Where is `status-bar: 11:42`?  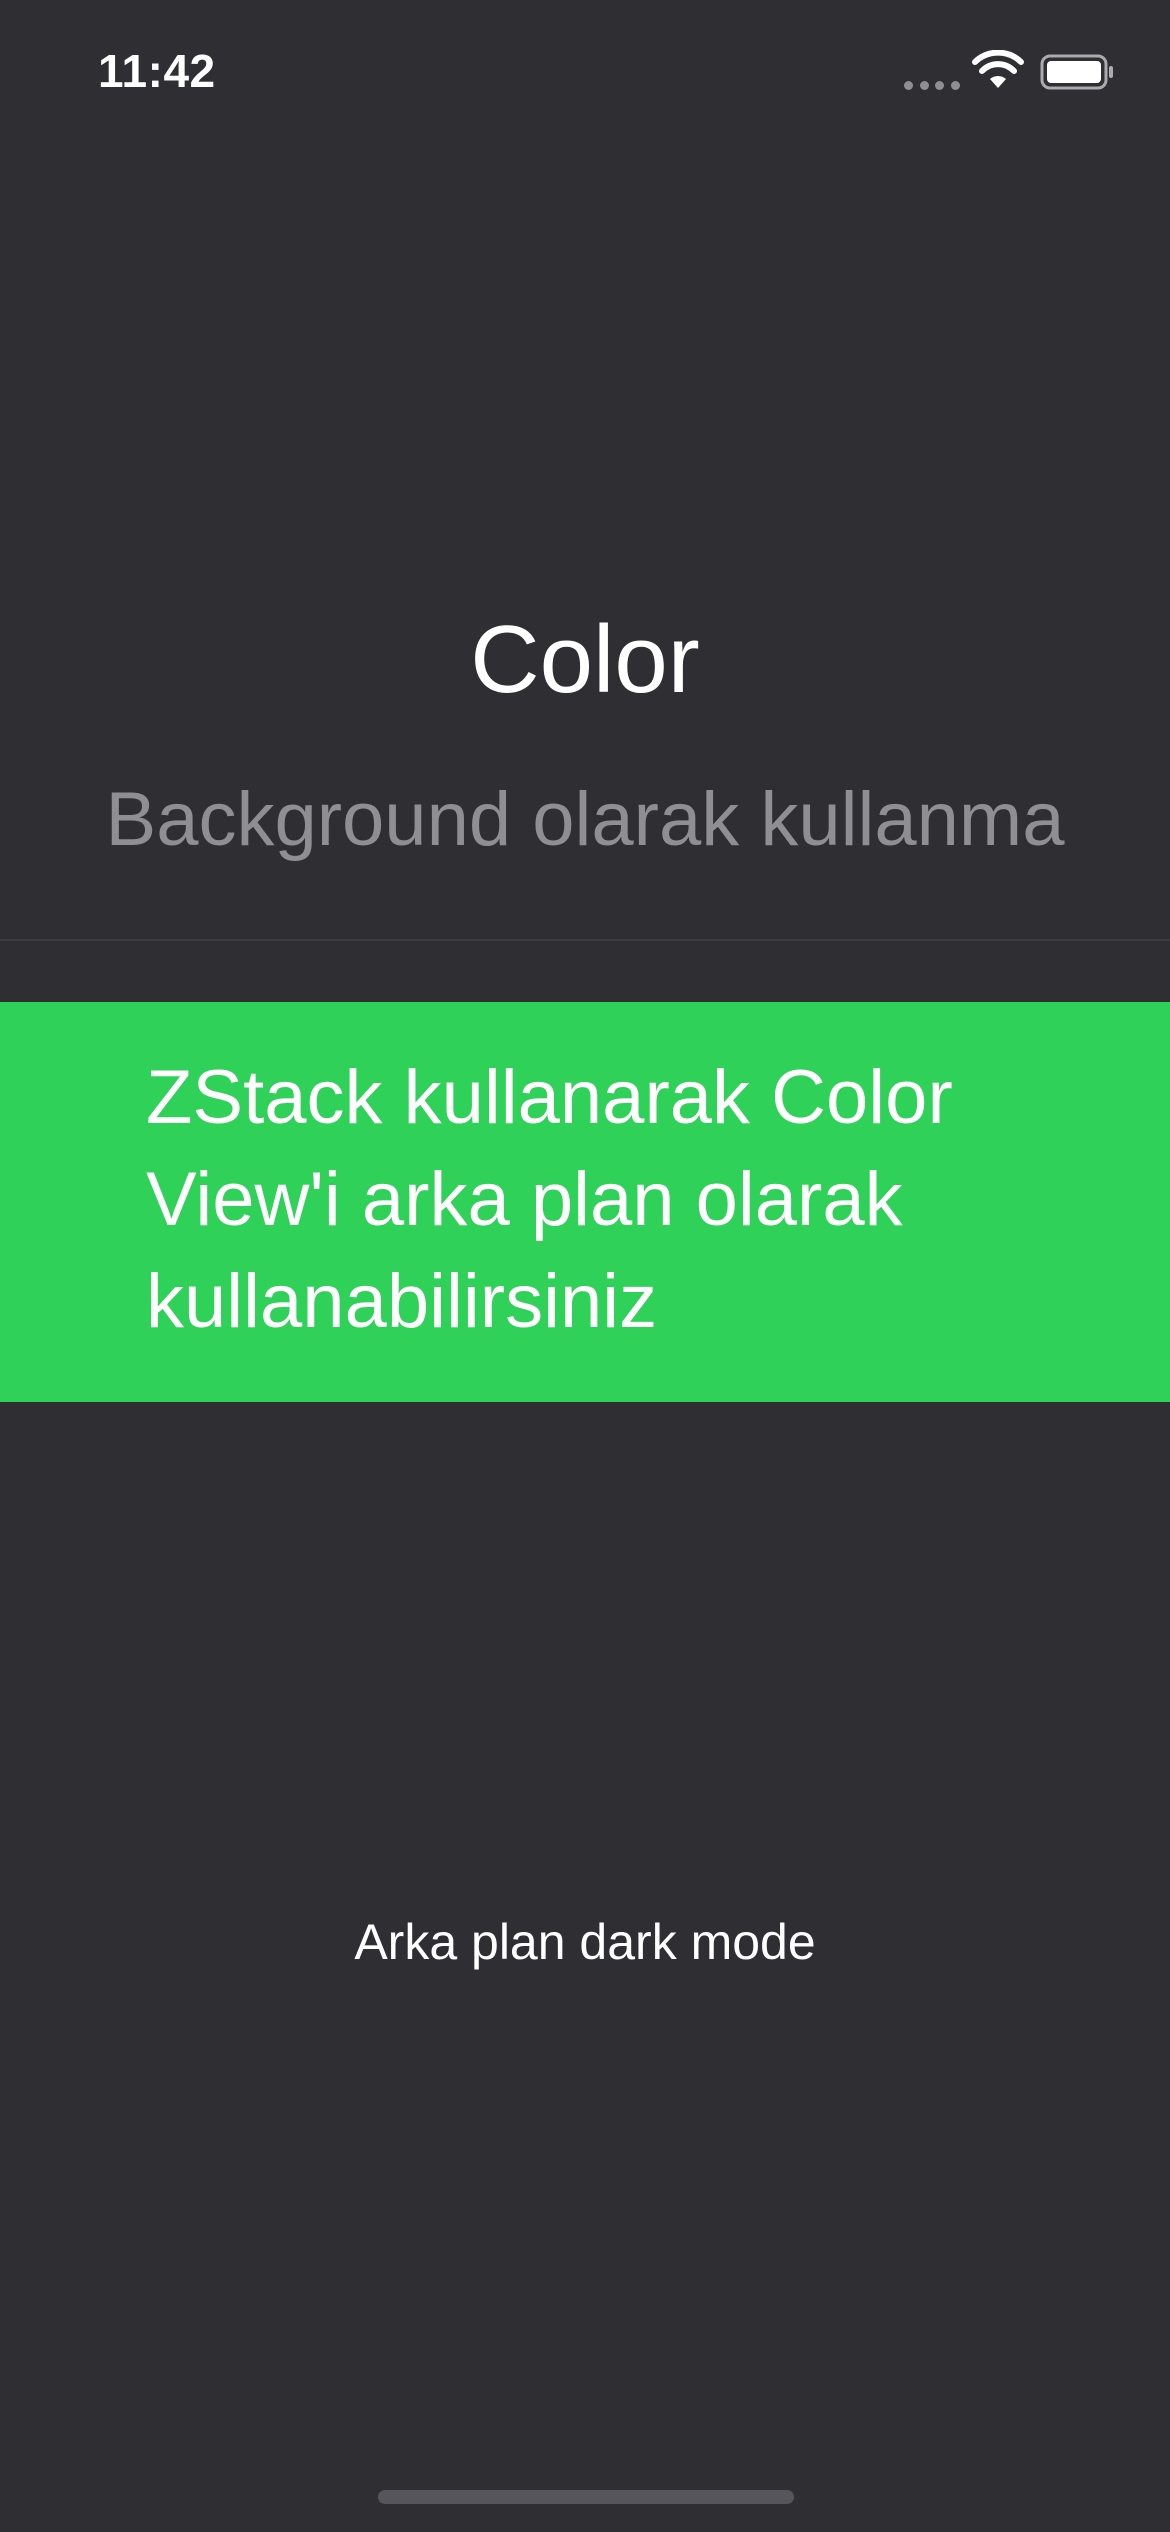 status-bar: 11:42 is located at coordinates (585, 70).